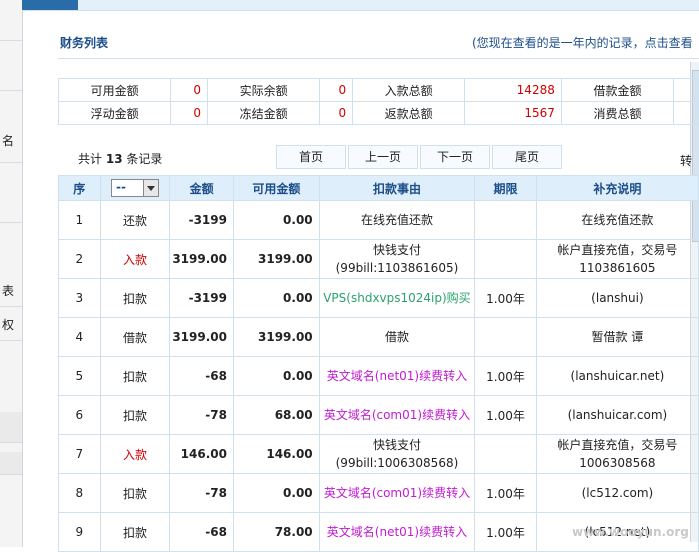 Image resolution: width=699 pixels, height=552 pixels. I want to click on table-header-row: 序 -- 金额 可用金额 扣款事由 期限 补充说明, so click(378, 188).